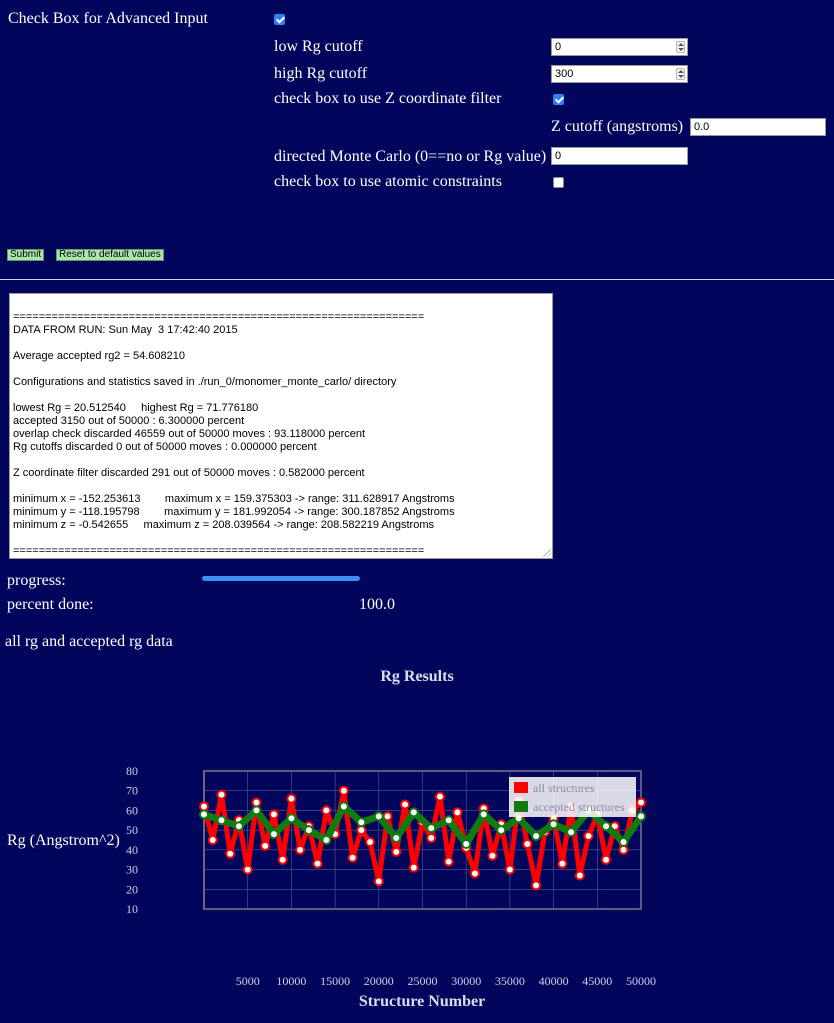 This screenshot has height=1023, width=834. What do you see at coordinates (132, 830) in the screenshot?
I see `y-tick-label: 50` at bounding box center [132, 830].